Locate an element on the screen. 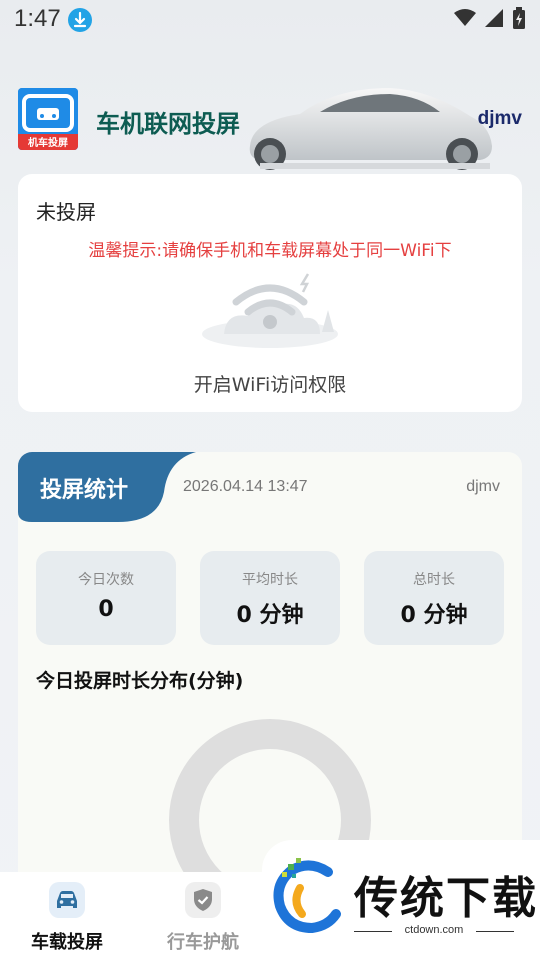 The height and width of the screenshot is (960, 540). stats-user: djmv is located at coordinates (483, 486).